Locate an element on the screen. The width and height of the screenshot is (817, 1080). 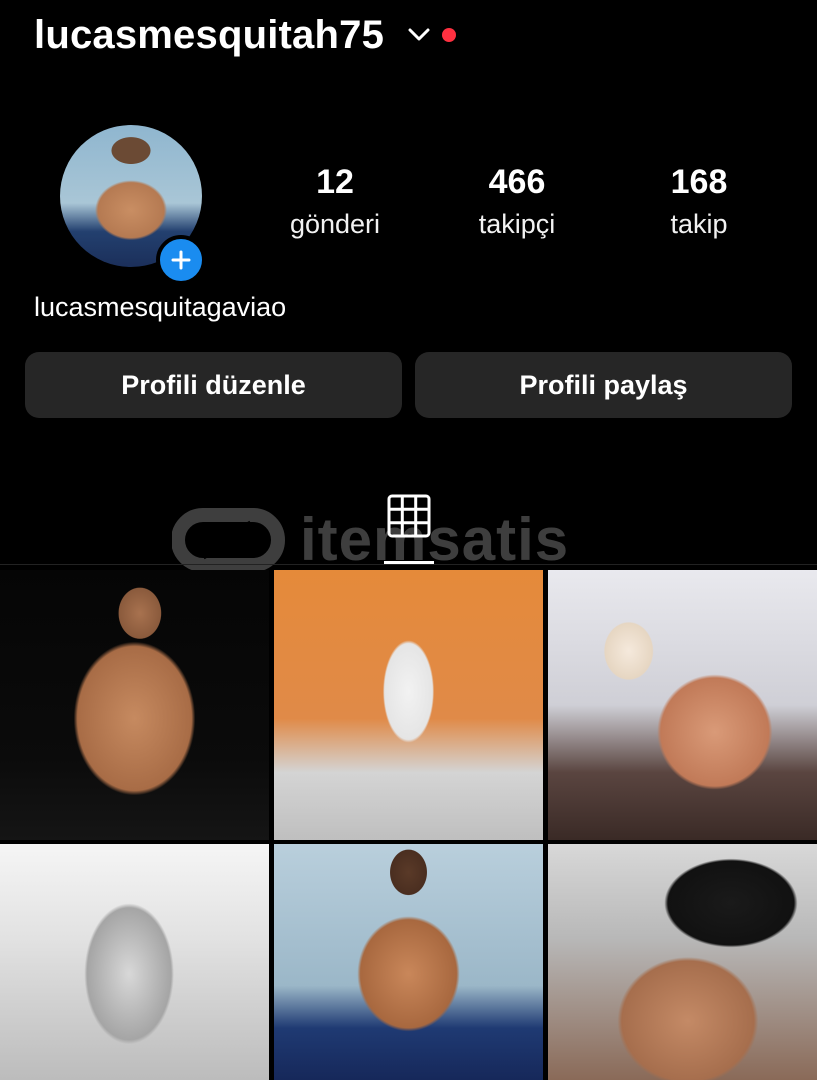
posts-count: 12 is located at coordinates (335, 182).